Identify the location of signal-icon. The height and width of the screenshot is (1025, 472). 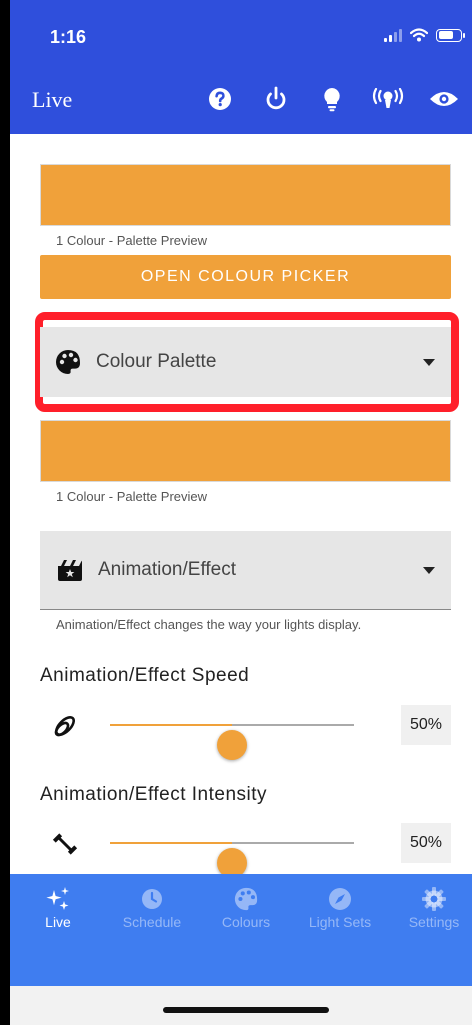
(393, 35).